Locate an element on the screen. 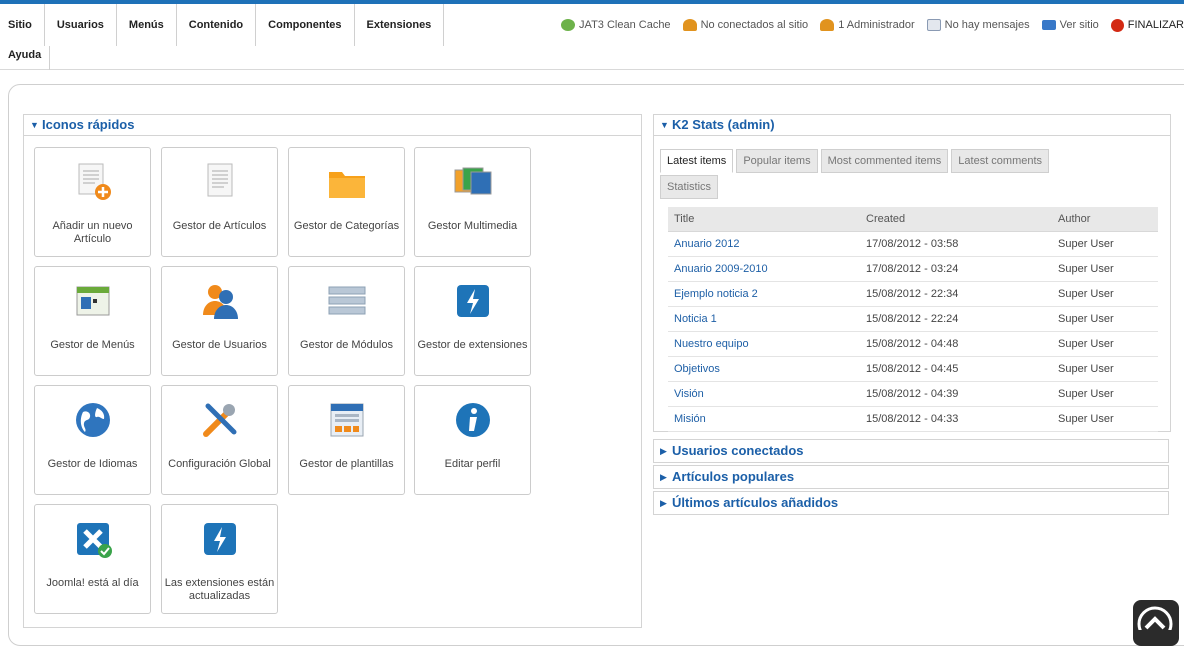  articles-icon is located at coordinates (220, 180).